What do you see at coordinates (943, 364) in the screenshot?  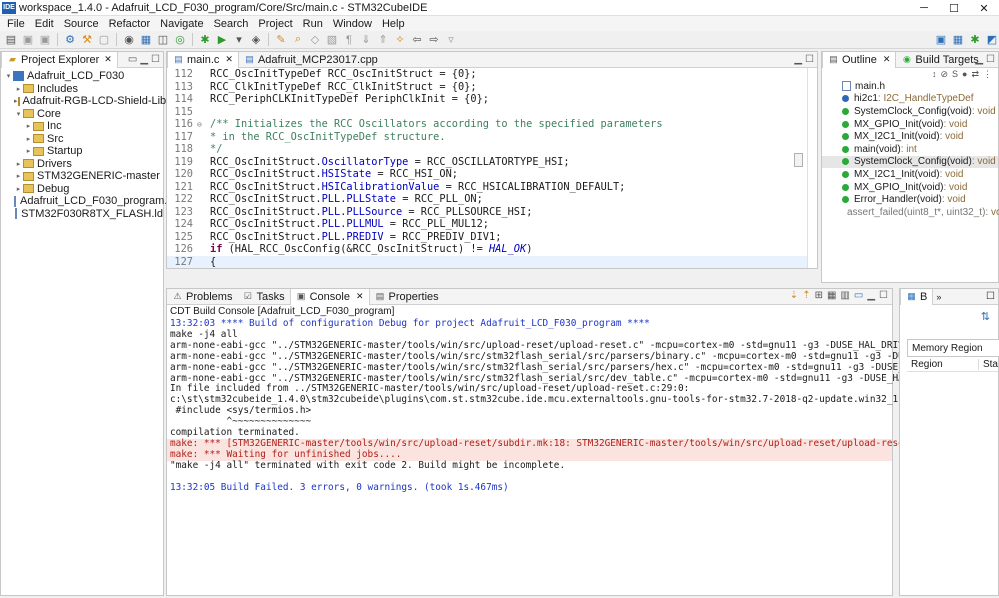 I see `column-region: Region` at bounding box center [943, 364].